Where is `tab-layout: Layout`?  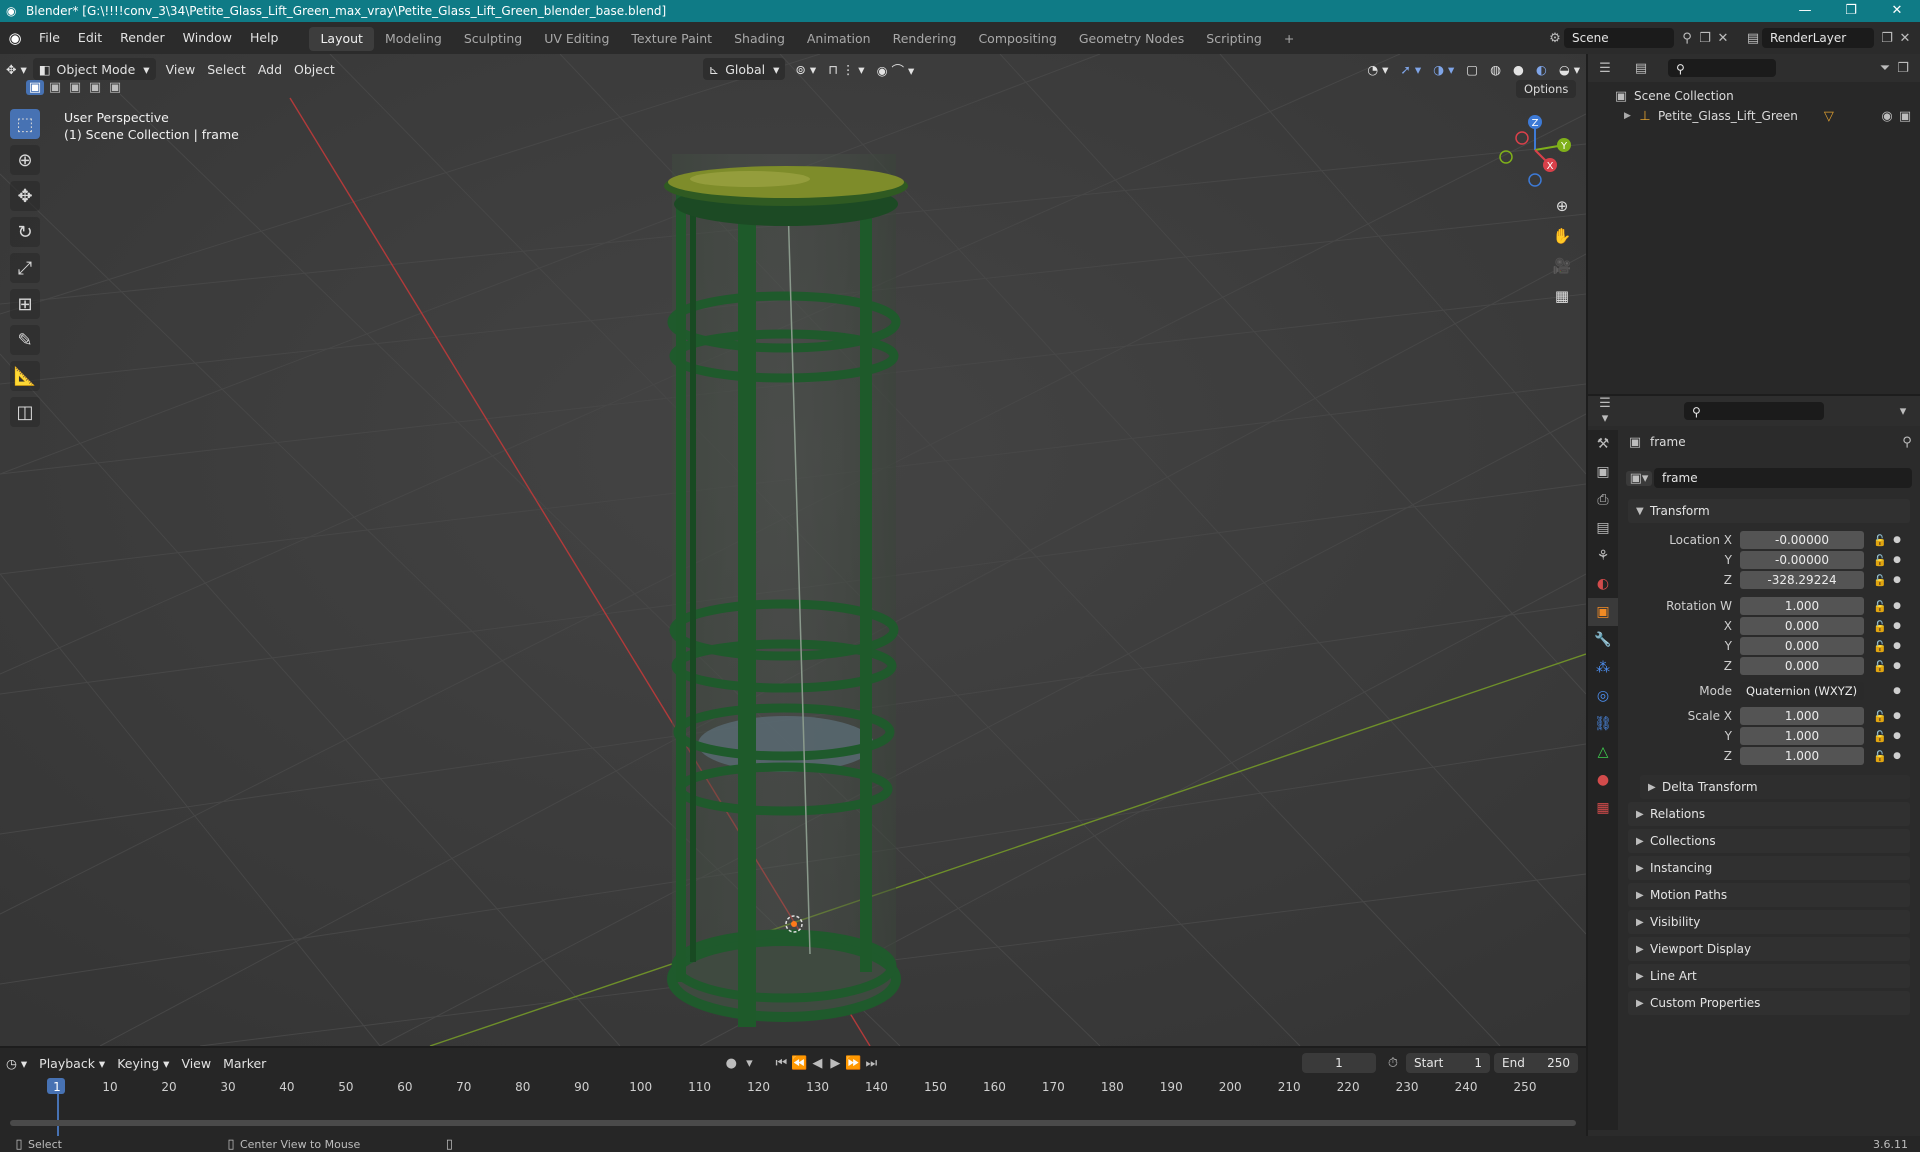 tab-layout: Layout is located at coordinates (341, 39).